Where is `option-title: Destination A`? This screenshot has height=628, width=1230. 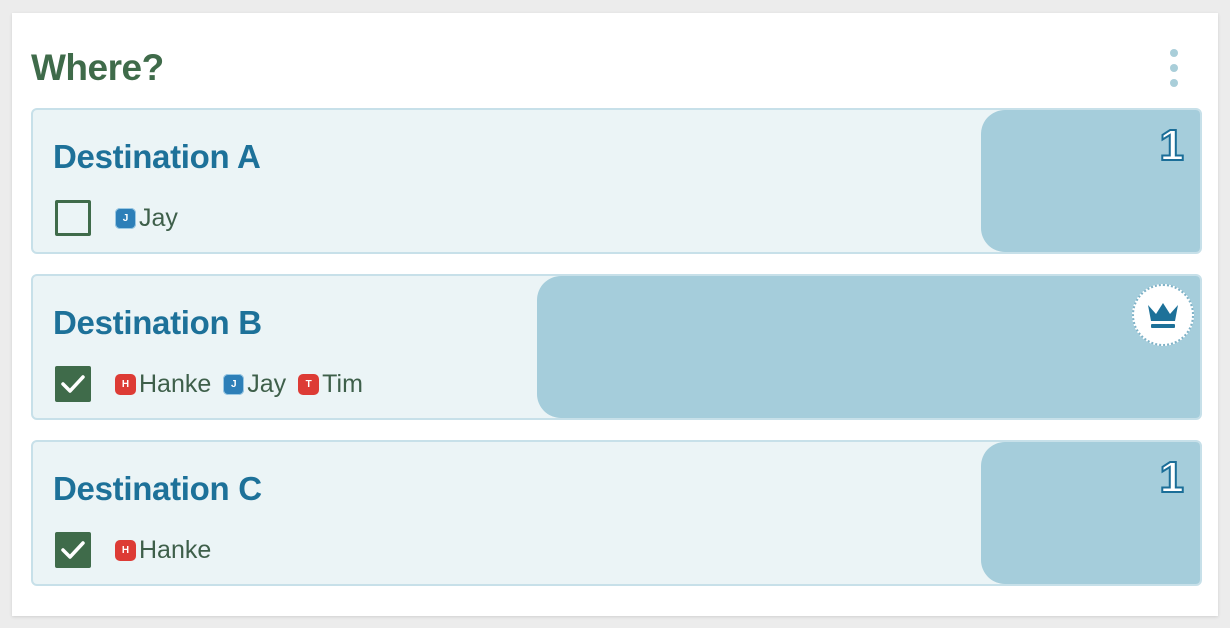
option-title: Destination A is located at coordinates (157, 156).